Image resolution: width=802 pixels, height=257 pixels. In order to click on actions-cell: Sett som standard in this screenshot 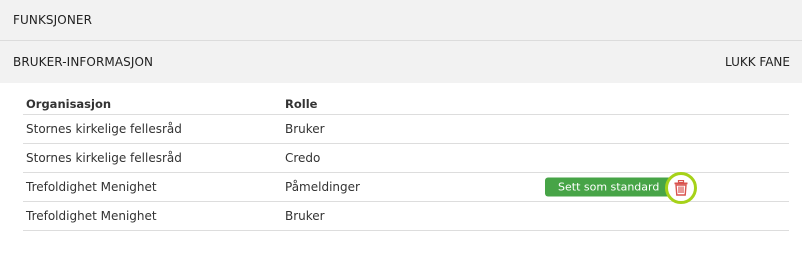, I will do `click(667, 188)`.